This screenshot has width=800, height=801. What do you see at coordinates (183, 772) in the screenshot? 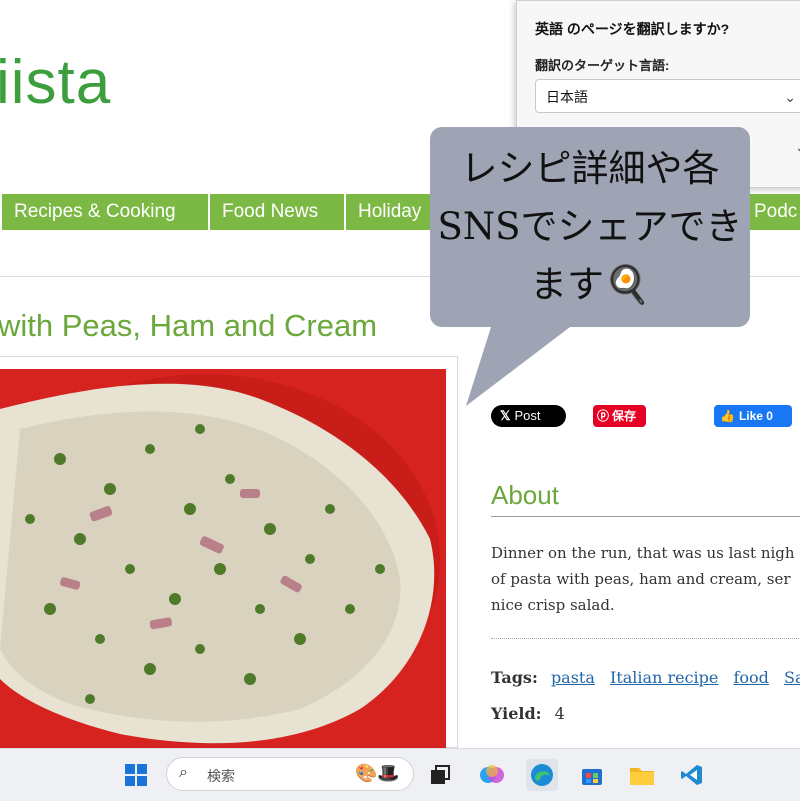
I see `search-icon: ⌕` at bounding box center [183, 772].